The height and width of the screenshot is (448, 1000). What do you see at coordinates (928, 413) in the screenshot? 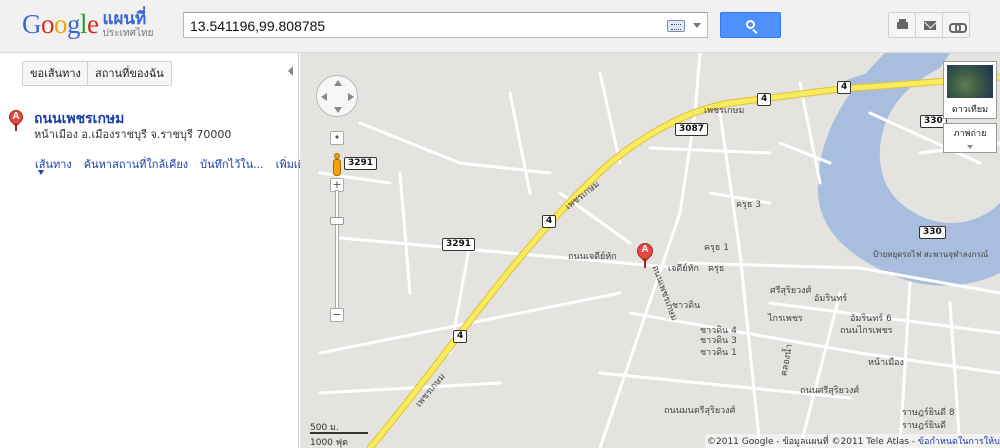
I see `map-label: ราษฎร์ยินดี 8` at bounding box center [928, 413].